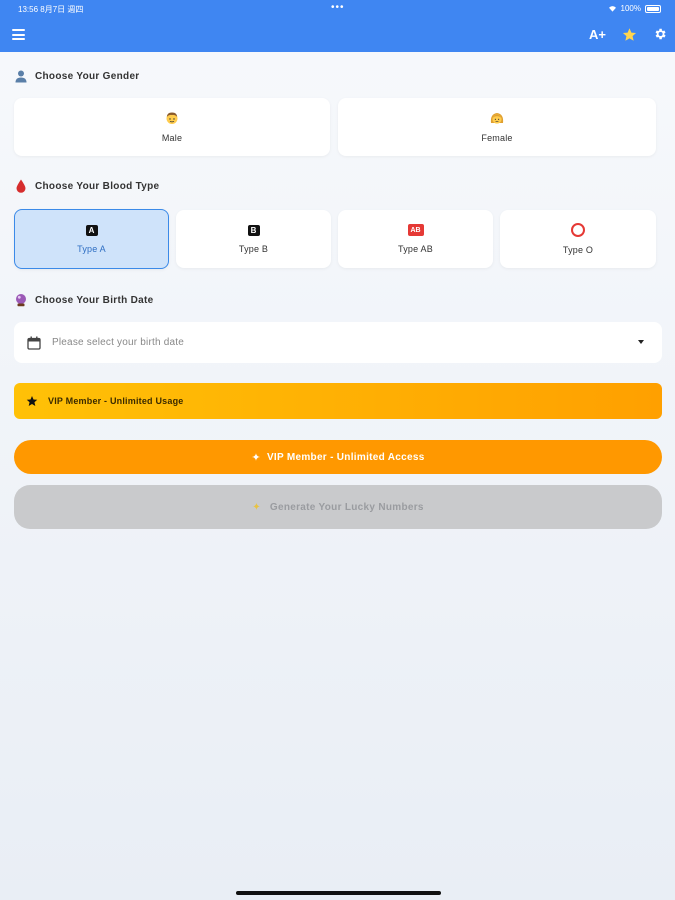  I want to click on wifi-icon, so click(612, 9).